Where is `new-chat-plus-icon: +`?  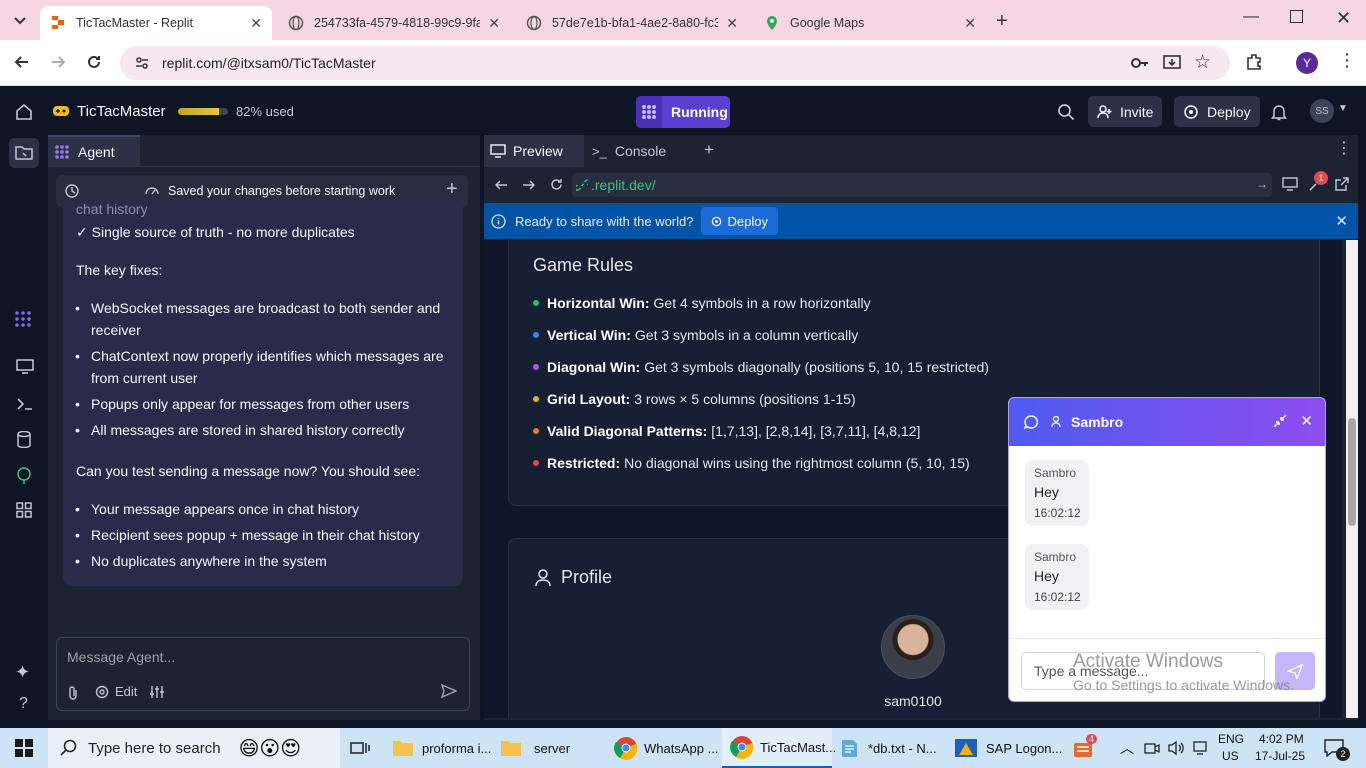 new-chat-plus-icon: + is located at coordinates (452, 189).